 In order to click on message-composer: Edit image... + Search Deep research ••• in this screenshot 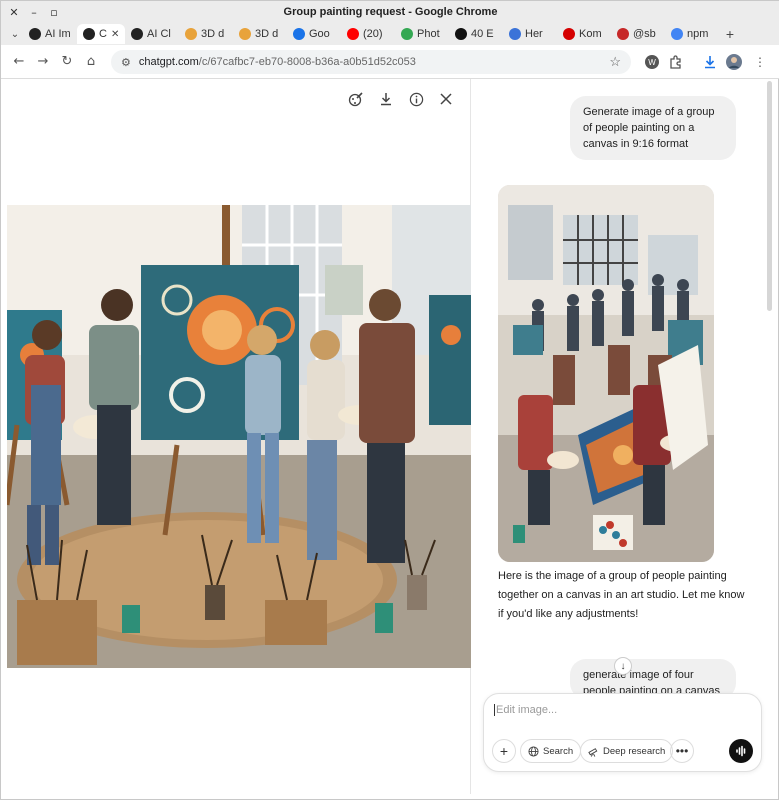, I will do `click(622, 732)`.